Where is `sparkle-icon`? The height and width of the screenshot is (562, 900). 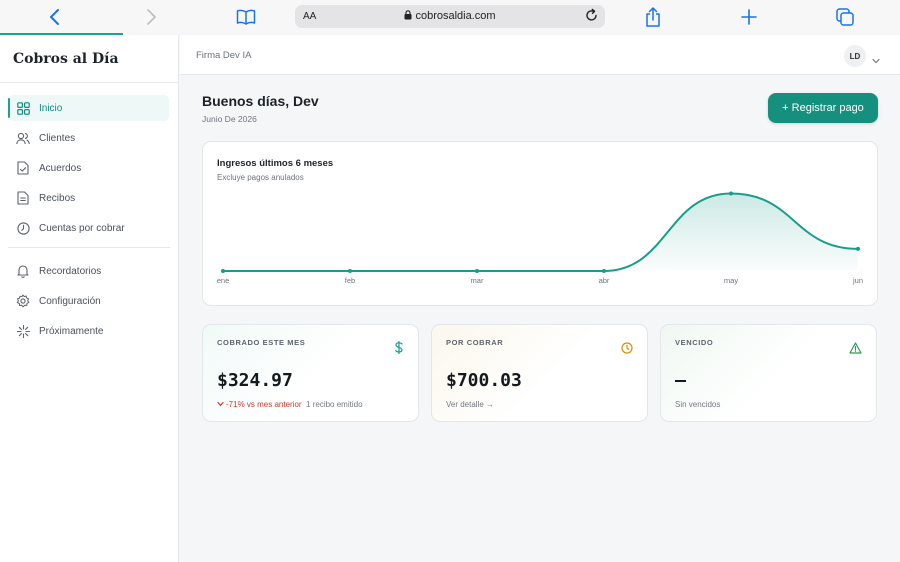
sparkle-icon is located at coordinates (23, 331).